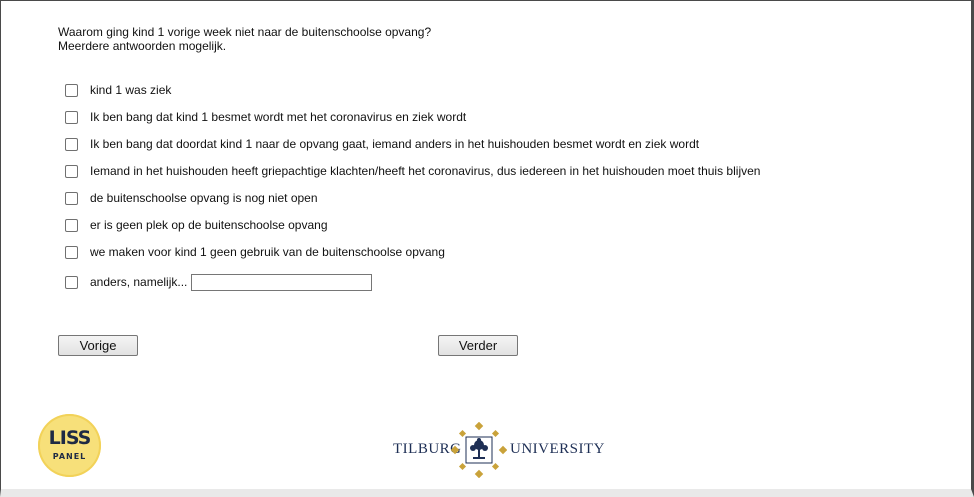  I want to click on option-child-sick: kind 1 was ziek, so click(118, 90).